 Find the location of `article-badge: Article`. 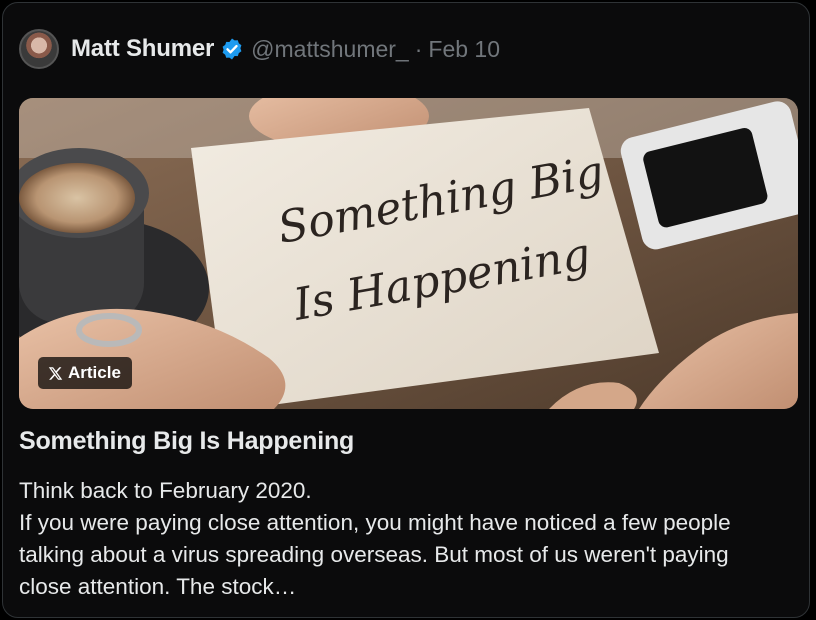

article-badge: Article is located at coordinates (85, 373).